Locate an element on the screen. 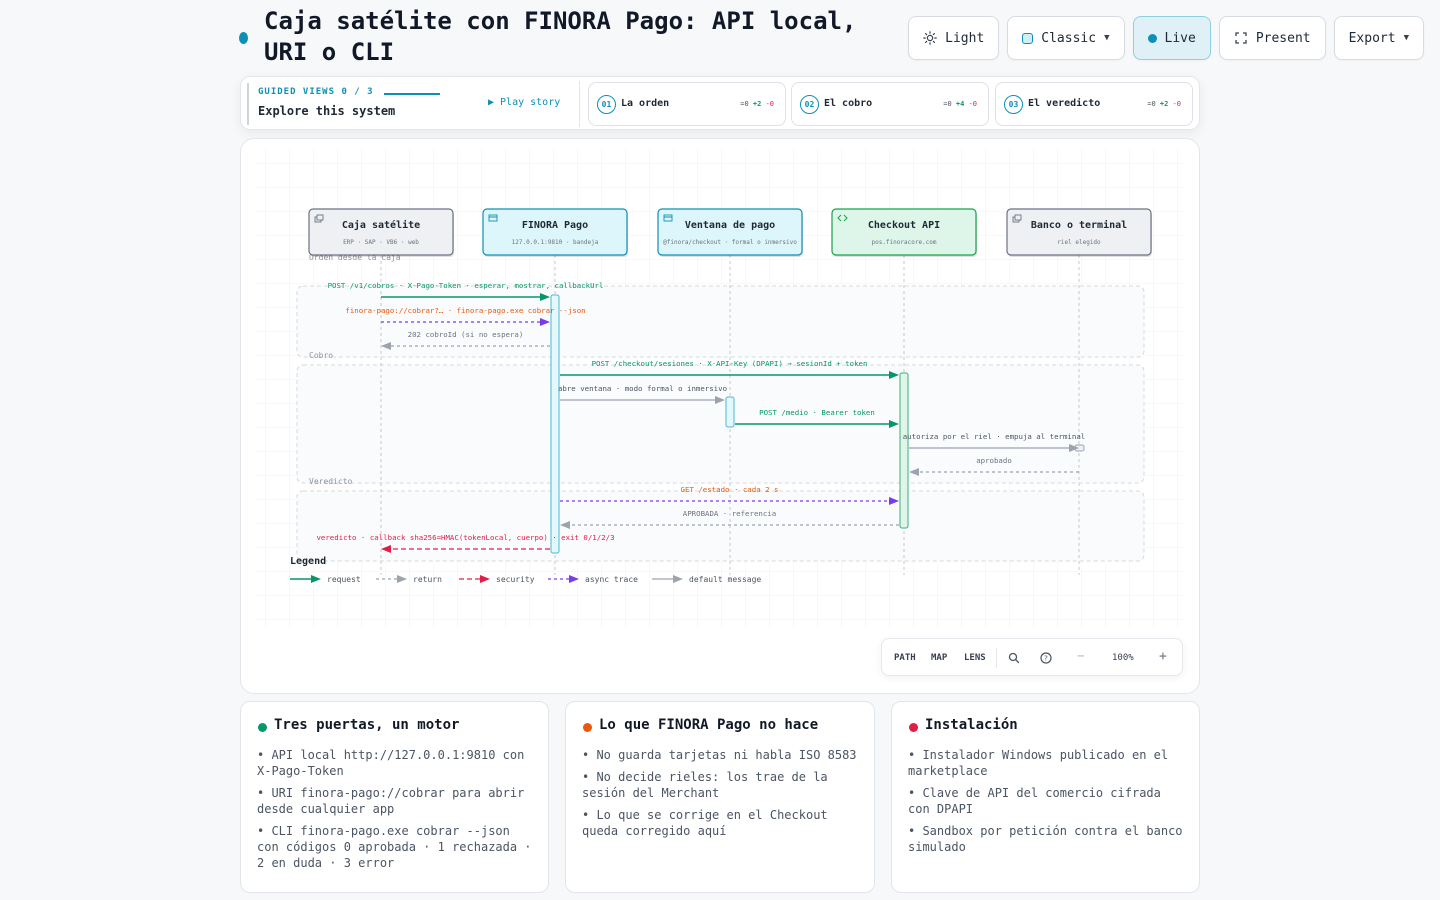  step-diff-stats: =0 +4 -0 is located at coordinates (960, 104).